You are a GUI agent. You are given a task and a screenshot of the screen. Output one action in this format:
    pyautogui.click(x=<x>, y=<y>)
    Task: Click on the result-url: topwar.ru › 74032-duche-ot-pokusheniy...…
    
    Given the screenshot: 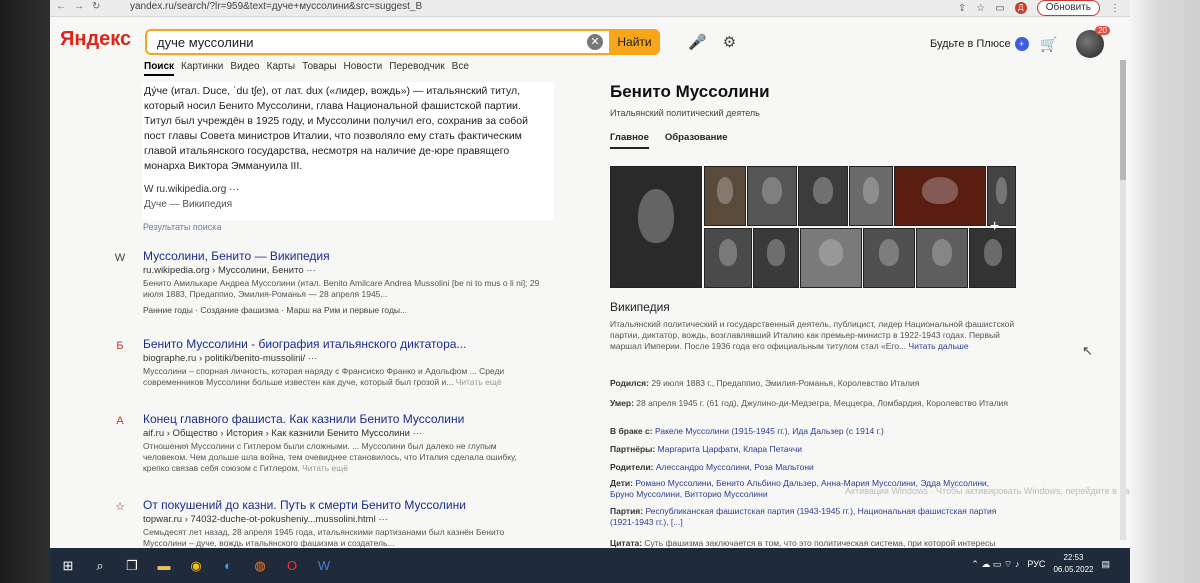 What is the action you would take?
    pyautogui.click(x=265, y=520)
    